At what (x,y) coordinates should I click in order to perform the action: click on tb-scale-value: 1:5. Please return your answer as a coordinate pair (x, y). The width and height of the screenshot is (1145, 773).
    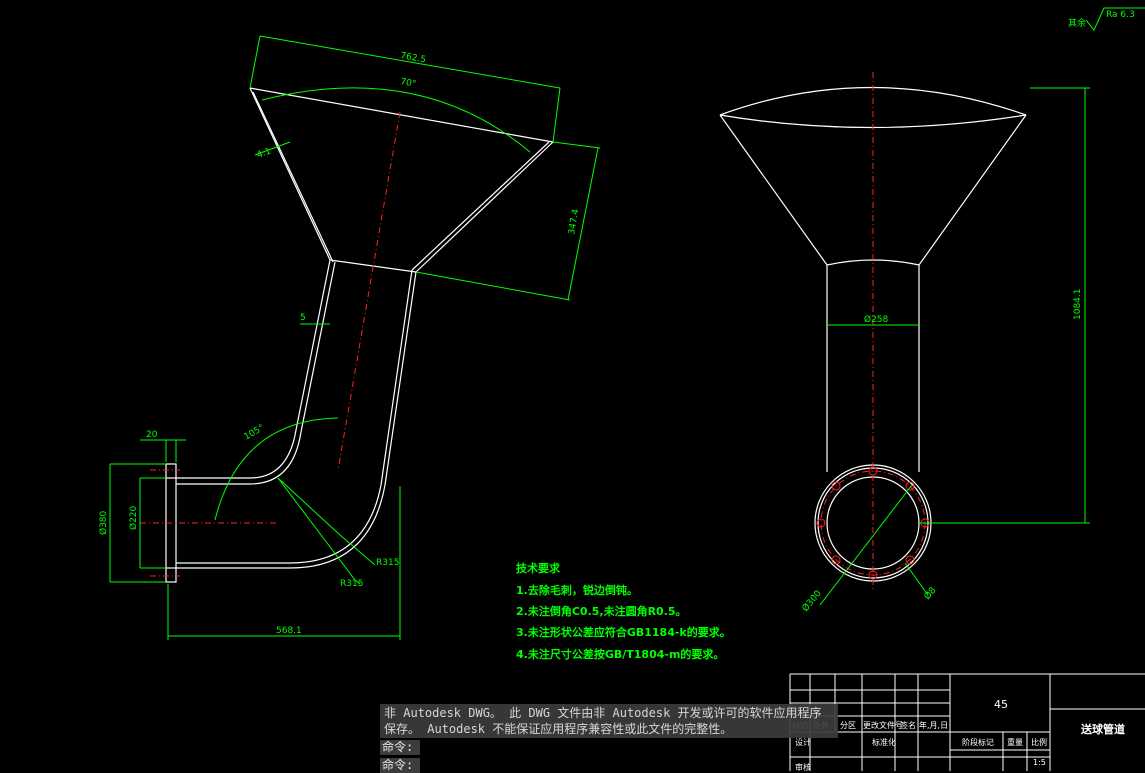
    Looking at the image, I should click on (1039, 762).